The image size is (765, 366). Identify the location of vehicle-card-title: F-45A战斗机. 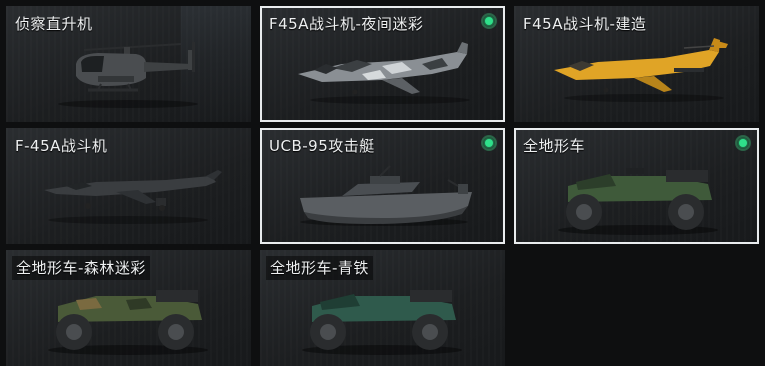
(61, 146).